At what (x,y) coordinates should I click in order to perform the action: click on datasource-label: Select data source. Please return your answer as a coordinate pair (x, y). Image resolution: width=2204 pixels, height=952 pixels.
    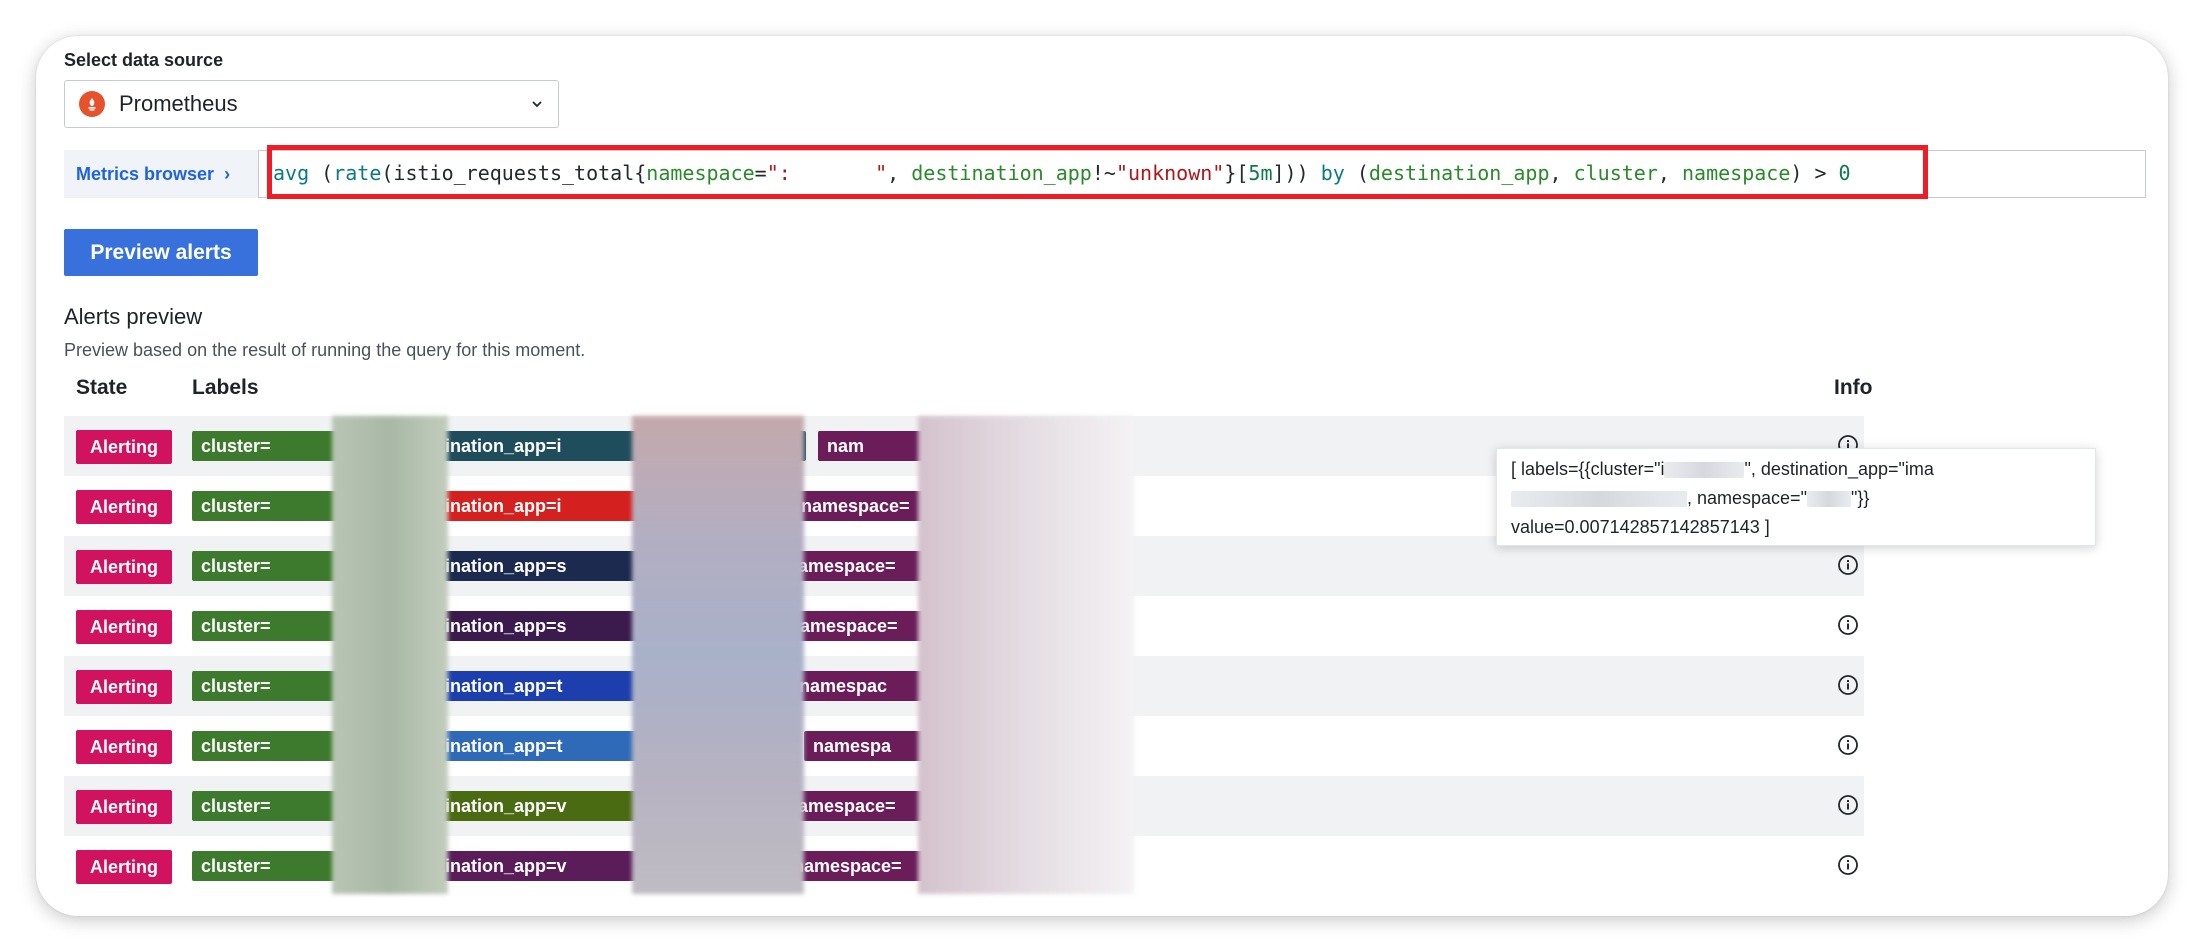
    Looking at the image, I should click on (144, 60).